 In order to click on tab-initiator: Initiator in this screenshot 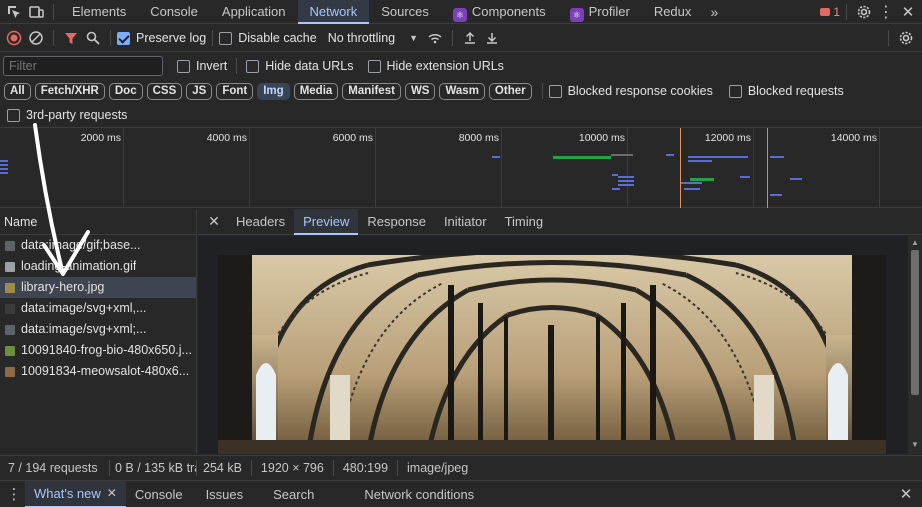, I will do `click(465, 222)`.